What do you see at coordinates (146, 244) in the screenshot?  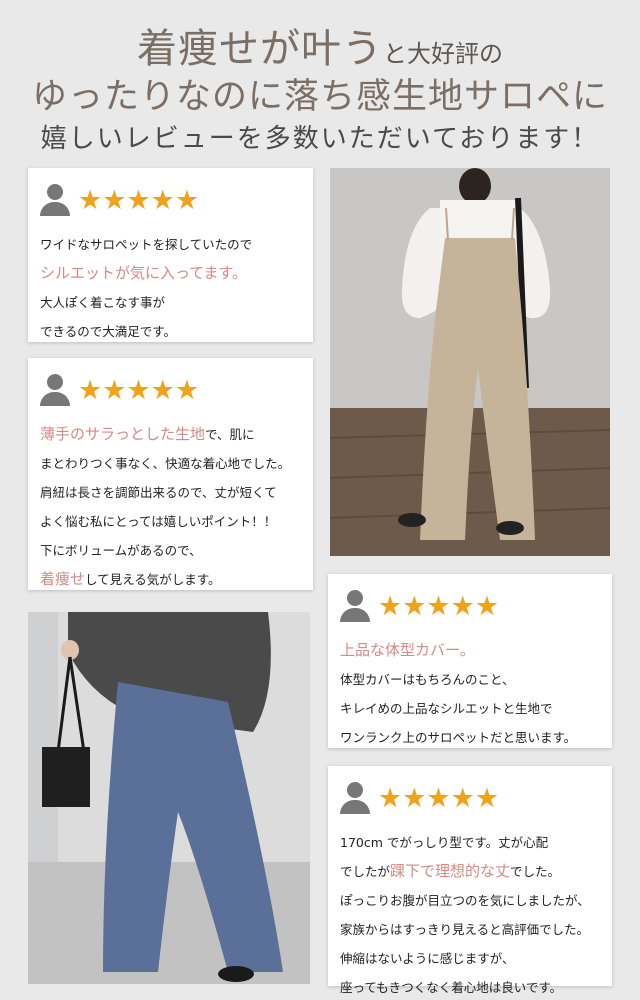 I see `review-line: ワイドなサロペットを探していたので` at bounding box center [146, 244].